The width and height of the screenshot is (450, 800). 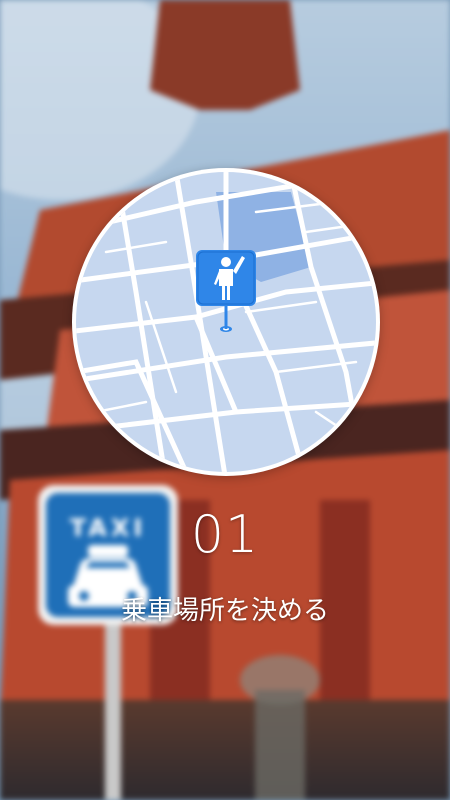 I want to click on step-number: 01, so click(x=225, y=535).